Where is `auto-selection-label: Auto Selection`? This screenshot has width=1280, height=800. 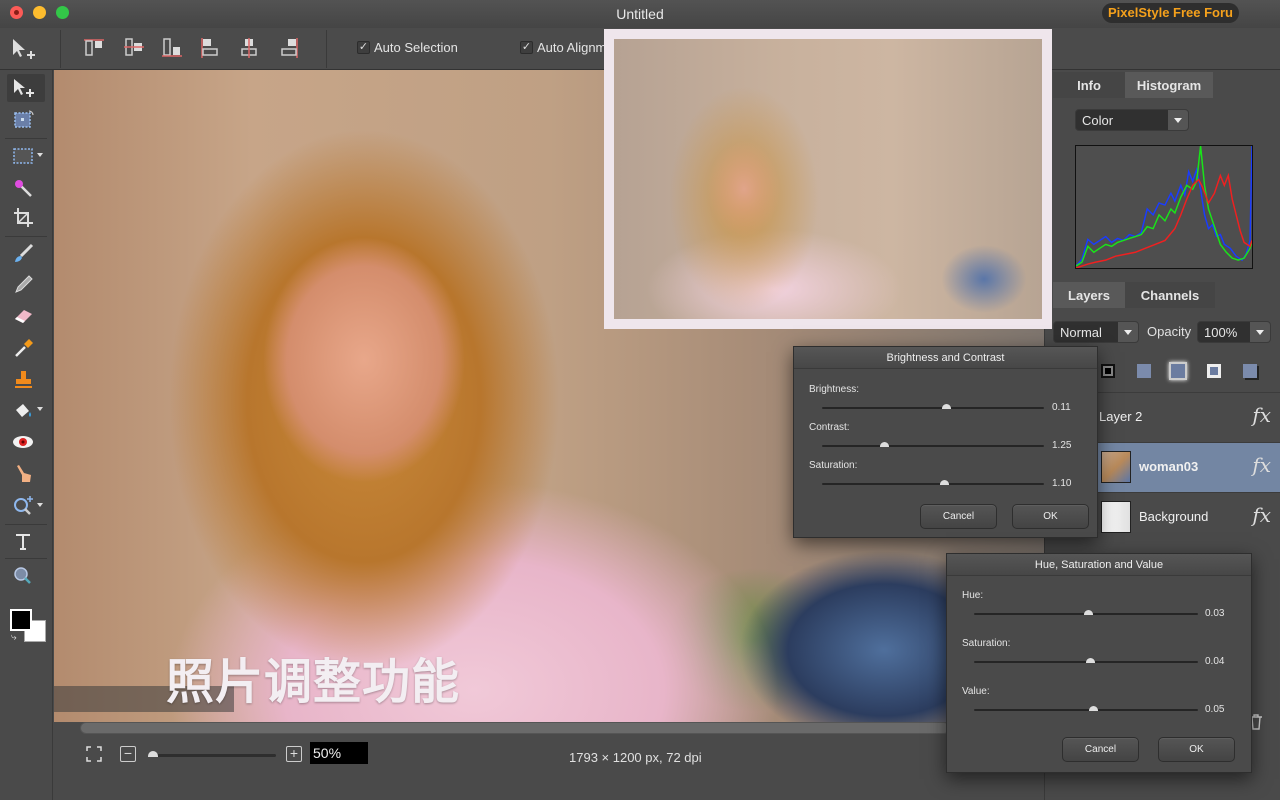 auto-selection-label: Auto Selection is located at coordinates (416, 47).